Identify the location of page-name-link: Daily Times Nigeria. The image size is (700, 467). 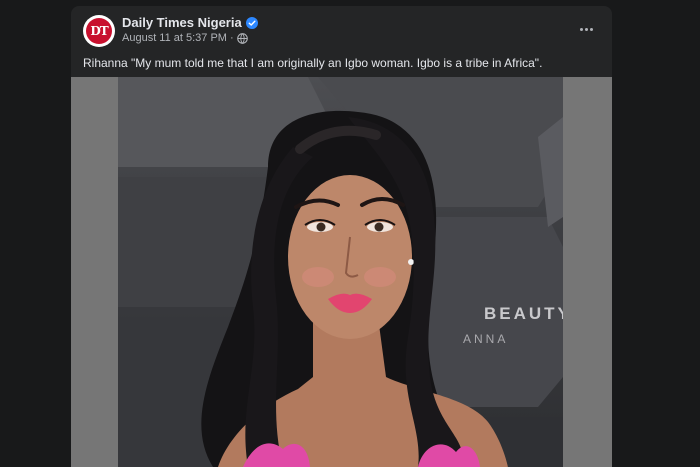
(190, 22).